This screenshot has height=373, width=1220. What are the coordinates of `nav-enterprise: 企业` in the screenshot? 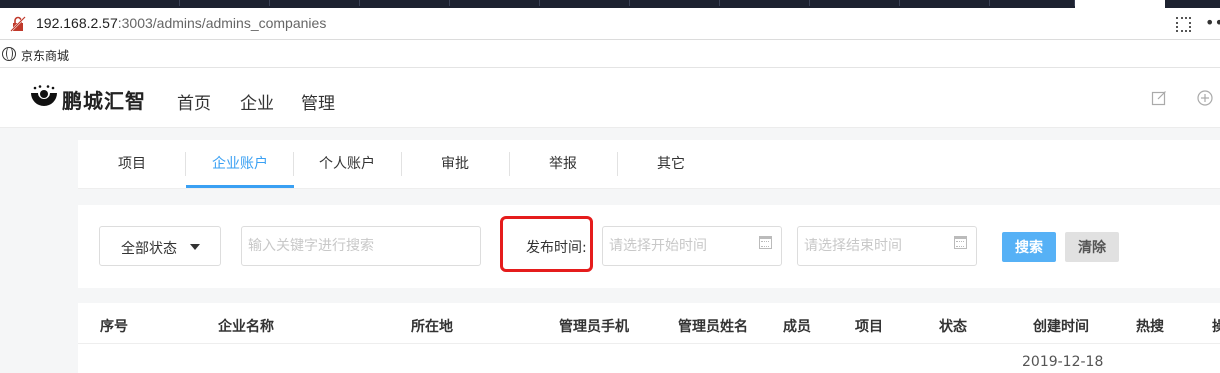 It's located at (257, 101).